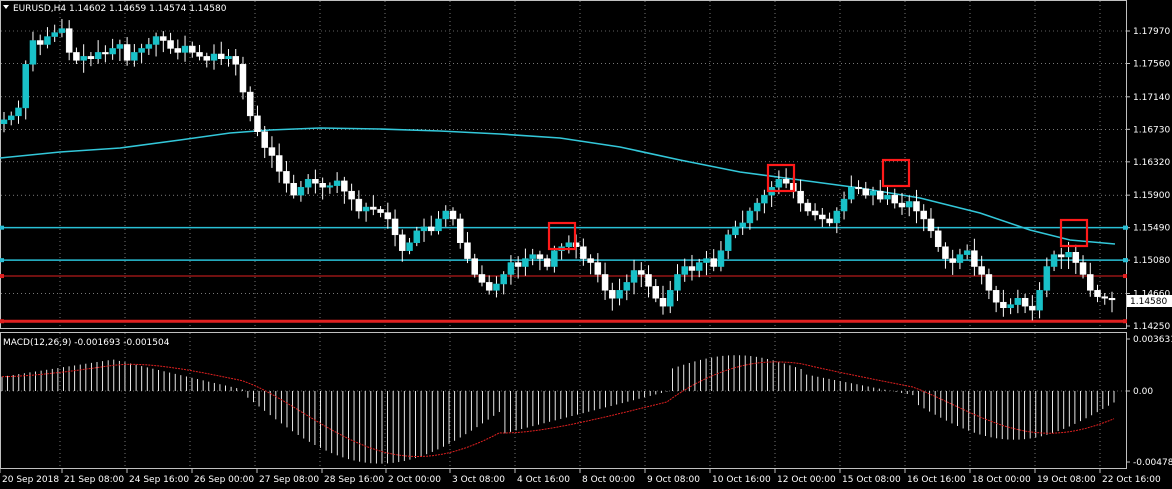  I want to click on time-tick-label: 28 Sep 16:00, so click(354, 480).